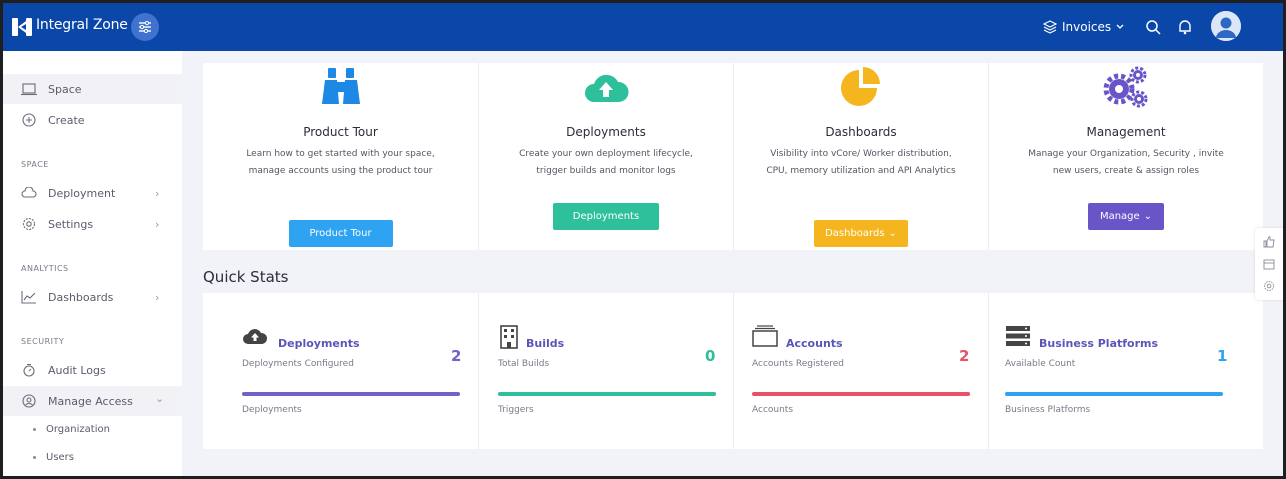 This screenshot has width=1286, height=479. I want to click on sidebar-section-analytics: ANALYTICS, so click(45, 268).